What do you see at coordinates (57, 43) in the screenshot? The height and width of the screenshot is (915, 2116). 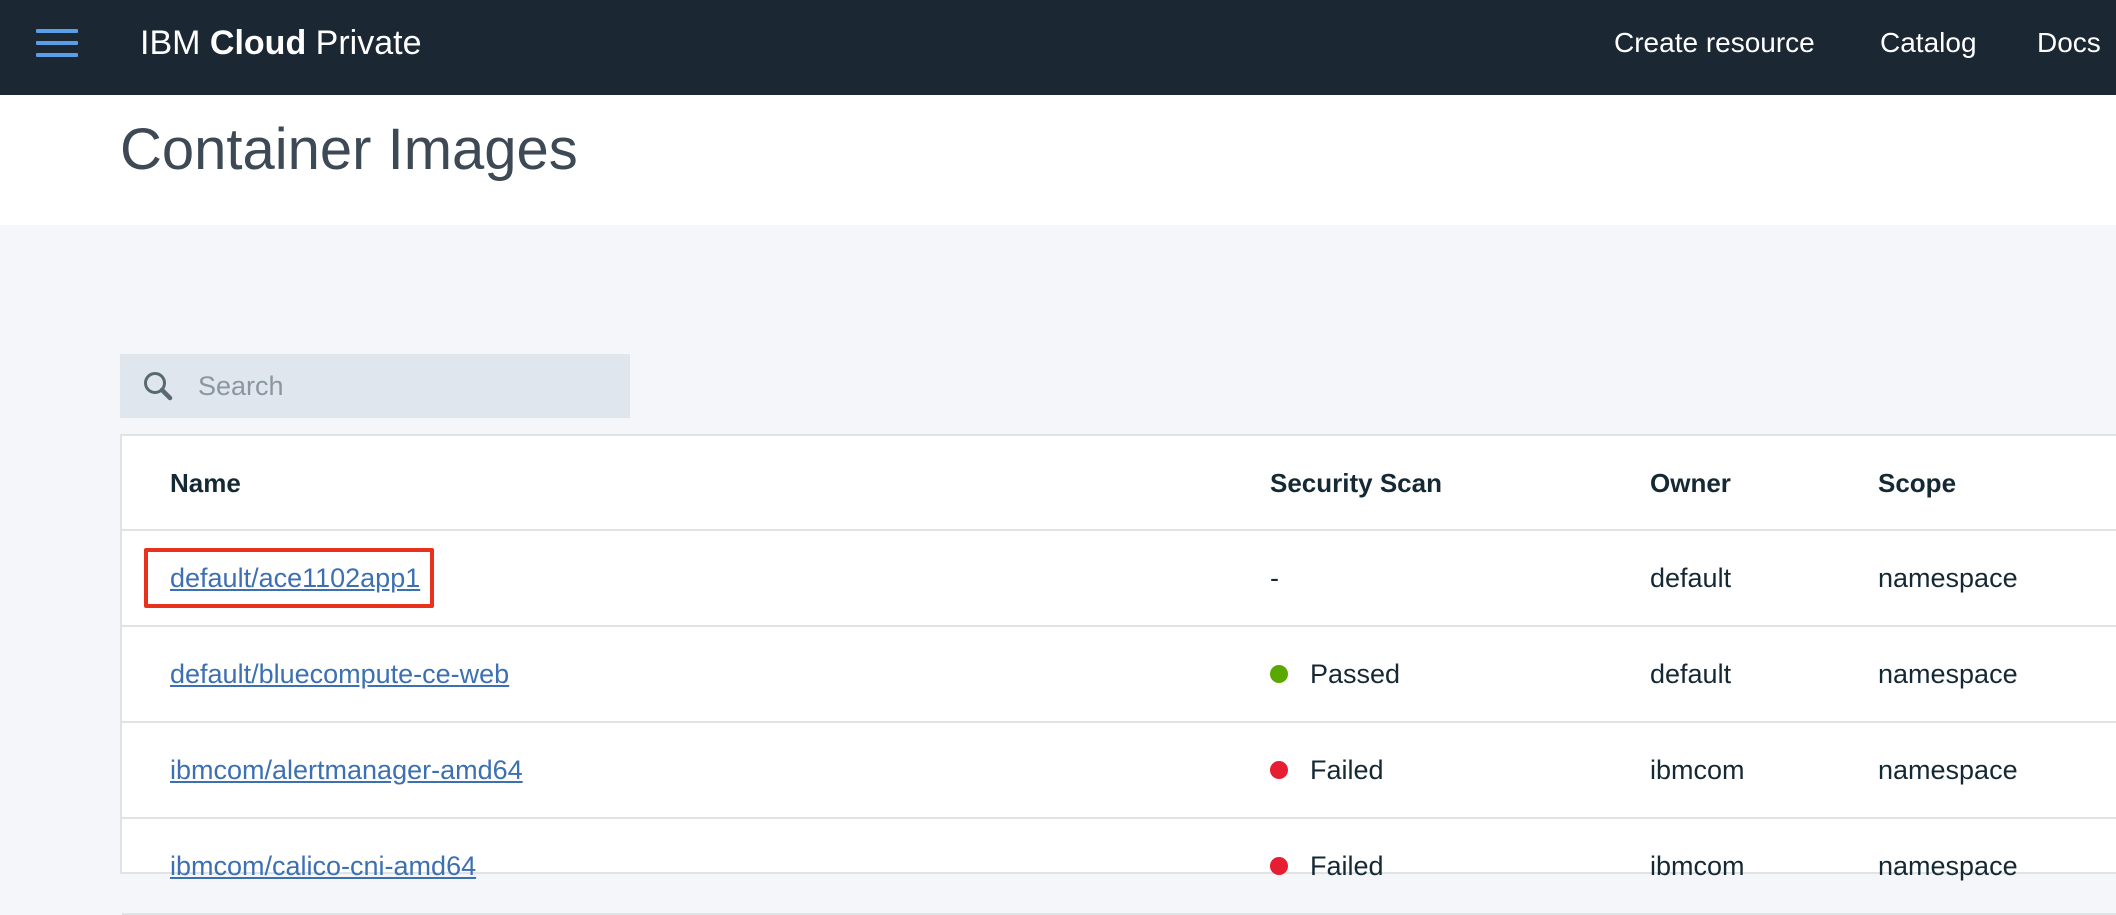 I see `hamburger-menu-icon` at bounding box center [57, 43].